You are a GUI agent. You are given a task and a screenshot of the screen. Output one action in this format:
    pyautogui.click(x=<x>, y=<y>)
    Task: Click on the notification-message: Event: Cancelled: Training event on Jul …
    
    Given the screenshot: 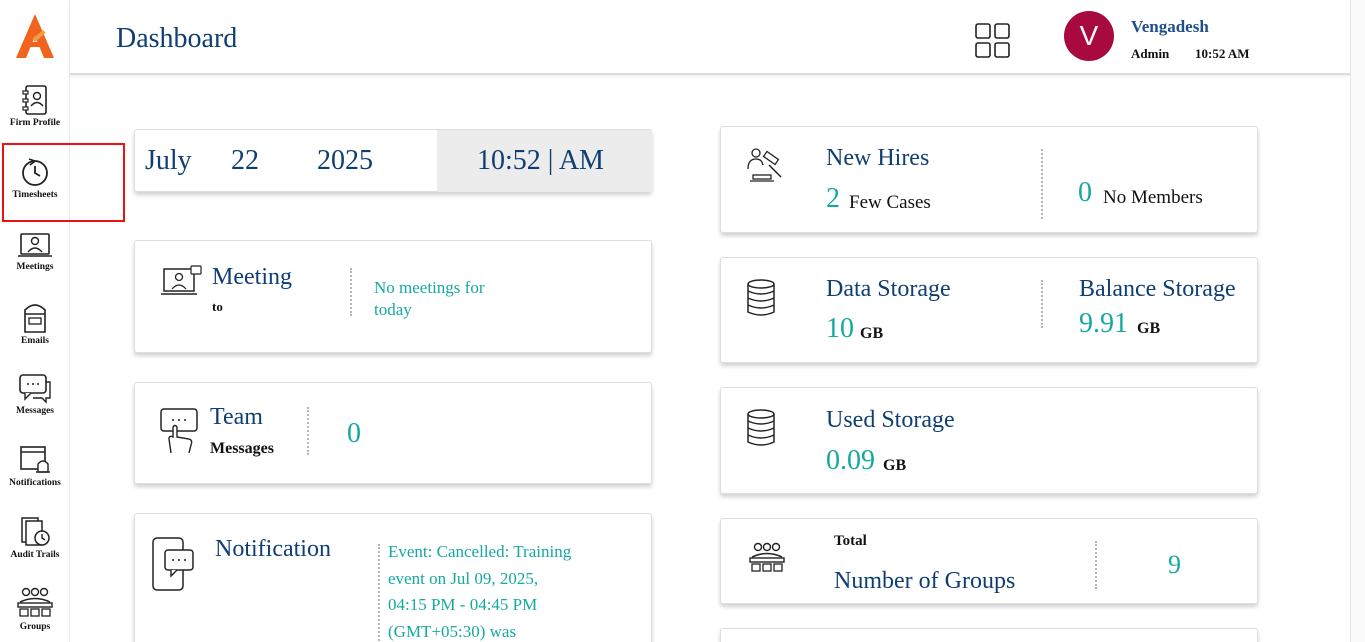 What is the action you would take?
    pyautogui.click(x=479, y=590)
    